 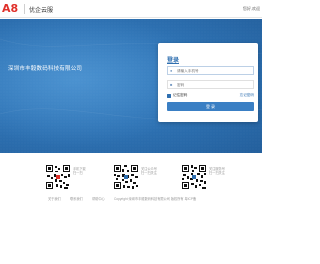 What do you see at coordinates (180, 95) in the screenshot?
I see `remember-label: 记住密码` at bounding box center [180, 95].